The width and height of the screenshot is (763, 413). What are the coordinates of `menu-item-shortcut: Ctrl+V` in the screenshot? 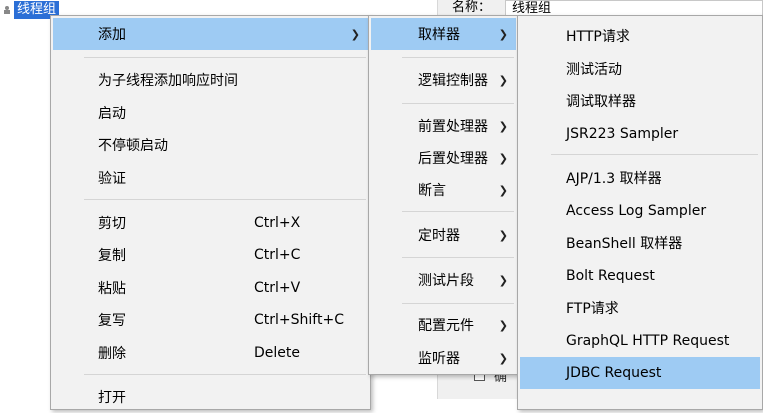 It's located at (277, 288).